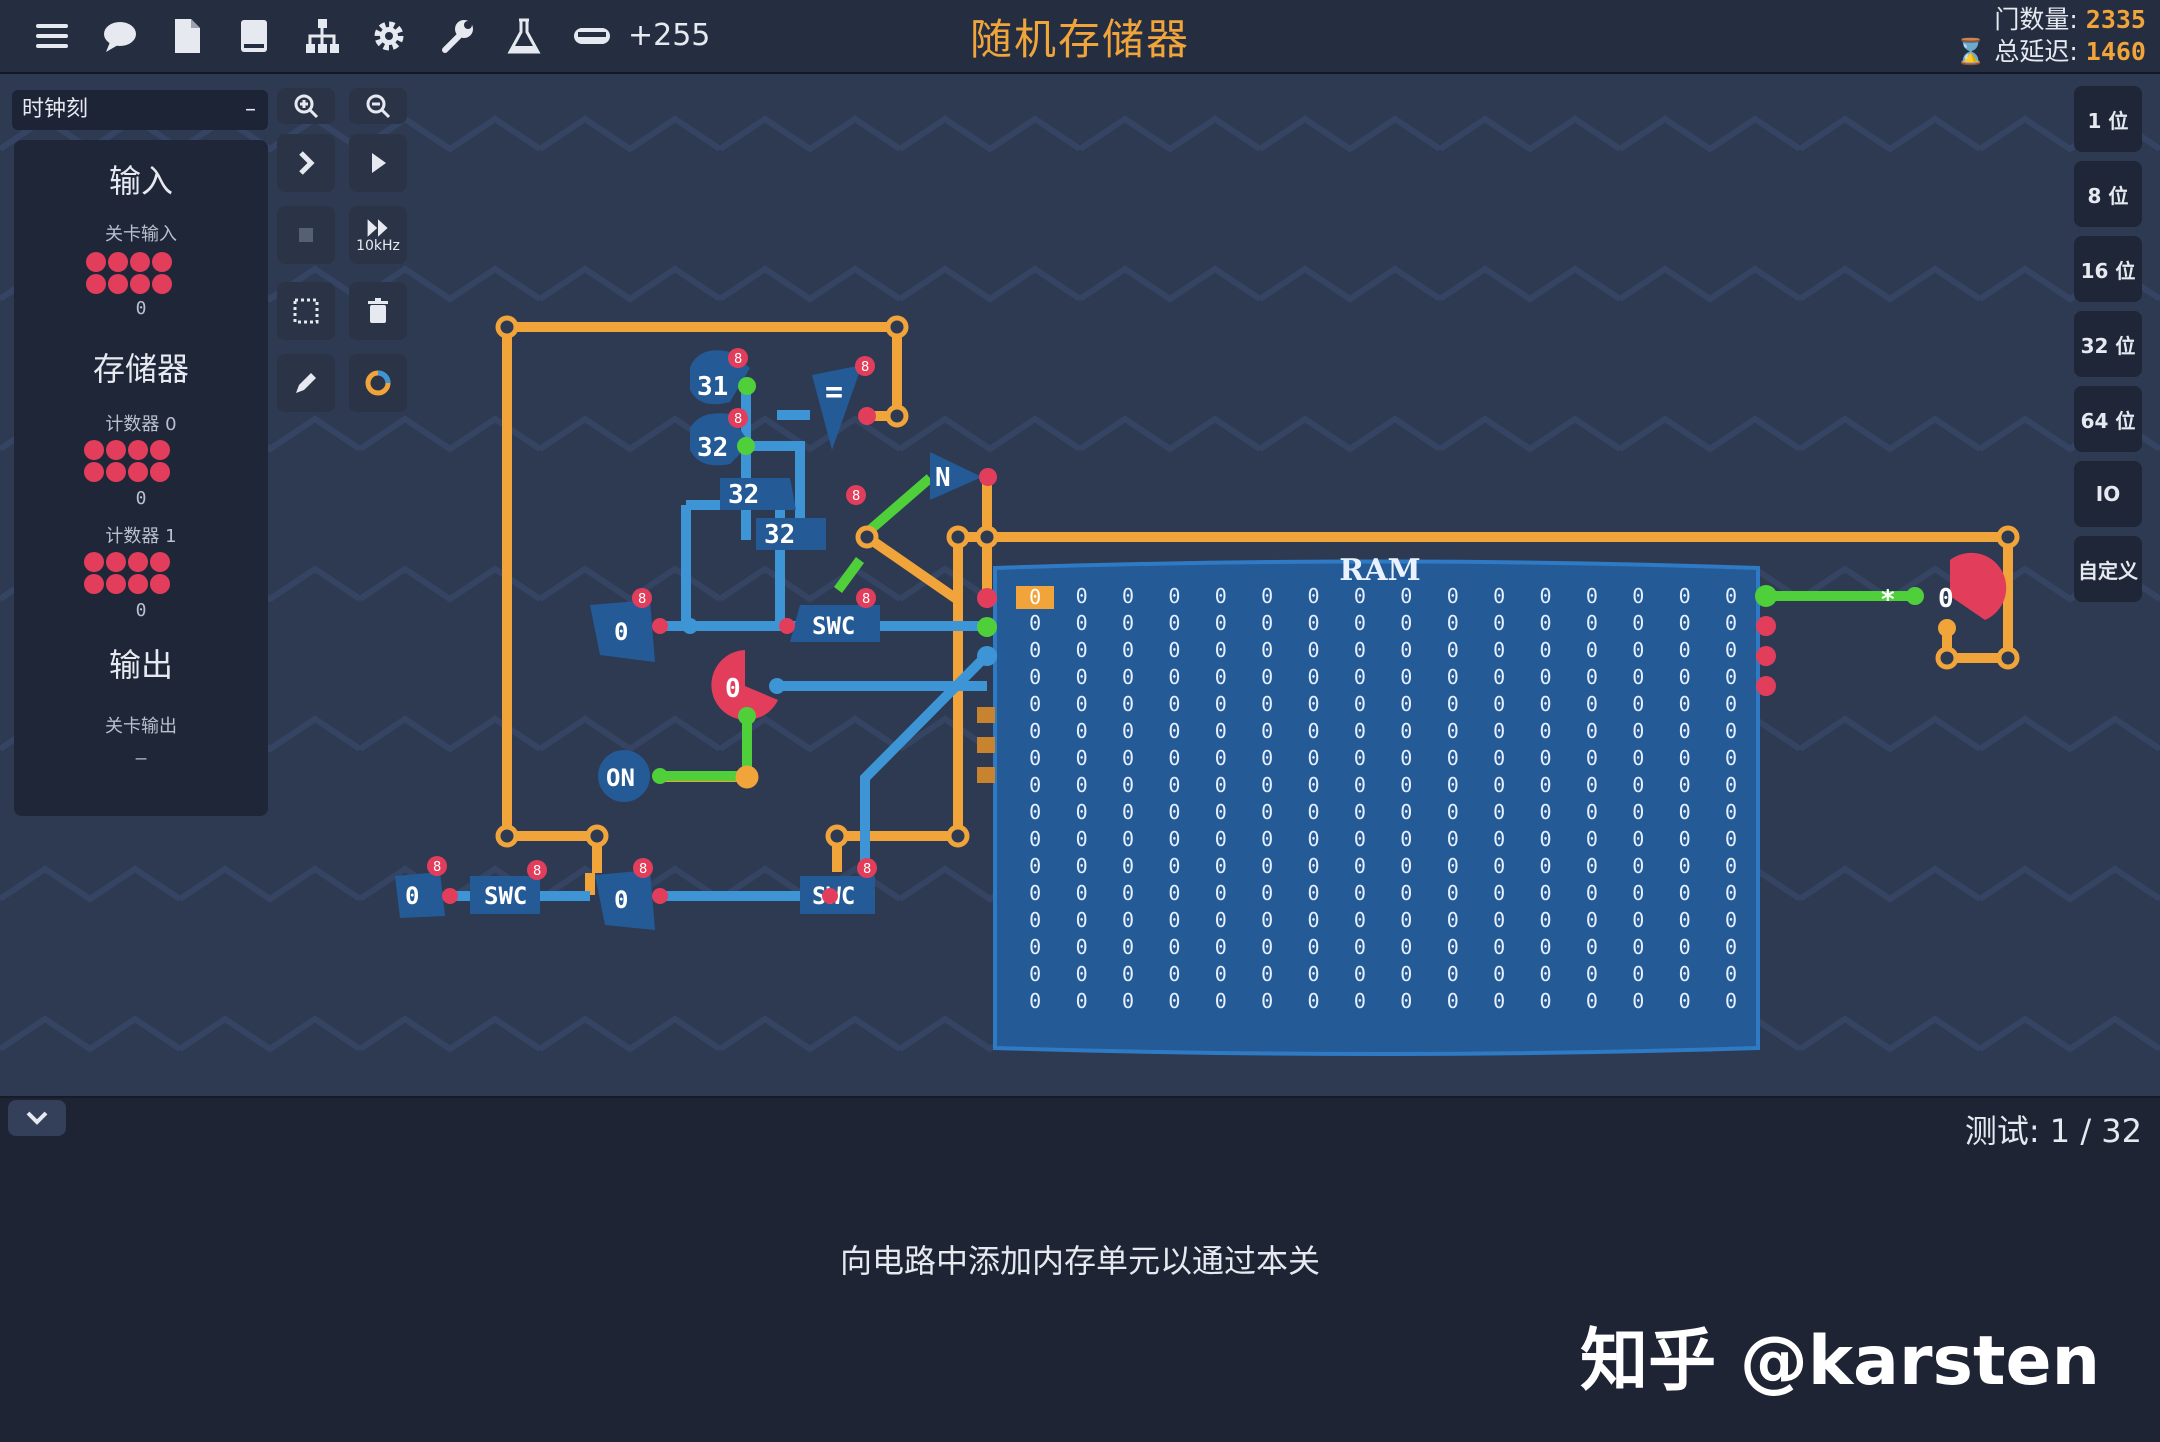  Describe the element at coordinates (378, 383) in the screenshot. I see `color-button` at that location.